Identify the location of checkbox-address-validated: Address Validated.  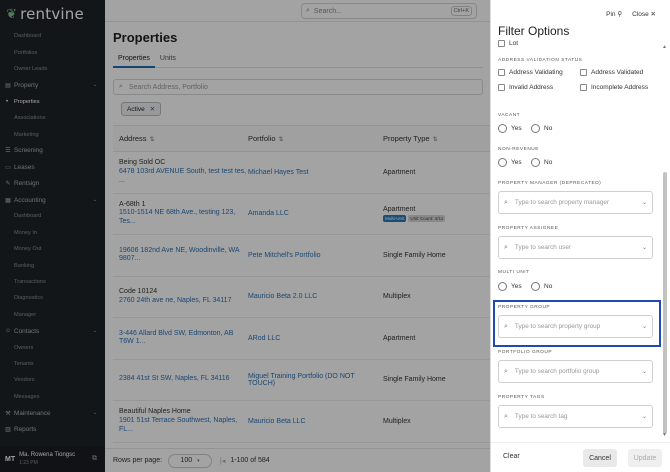
(611, 72).